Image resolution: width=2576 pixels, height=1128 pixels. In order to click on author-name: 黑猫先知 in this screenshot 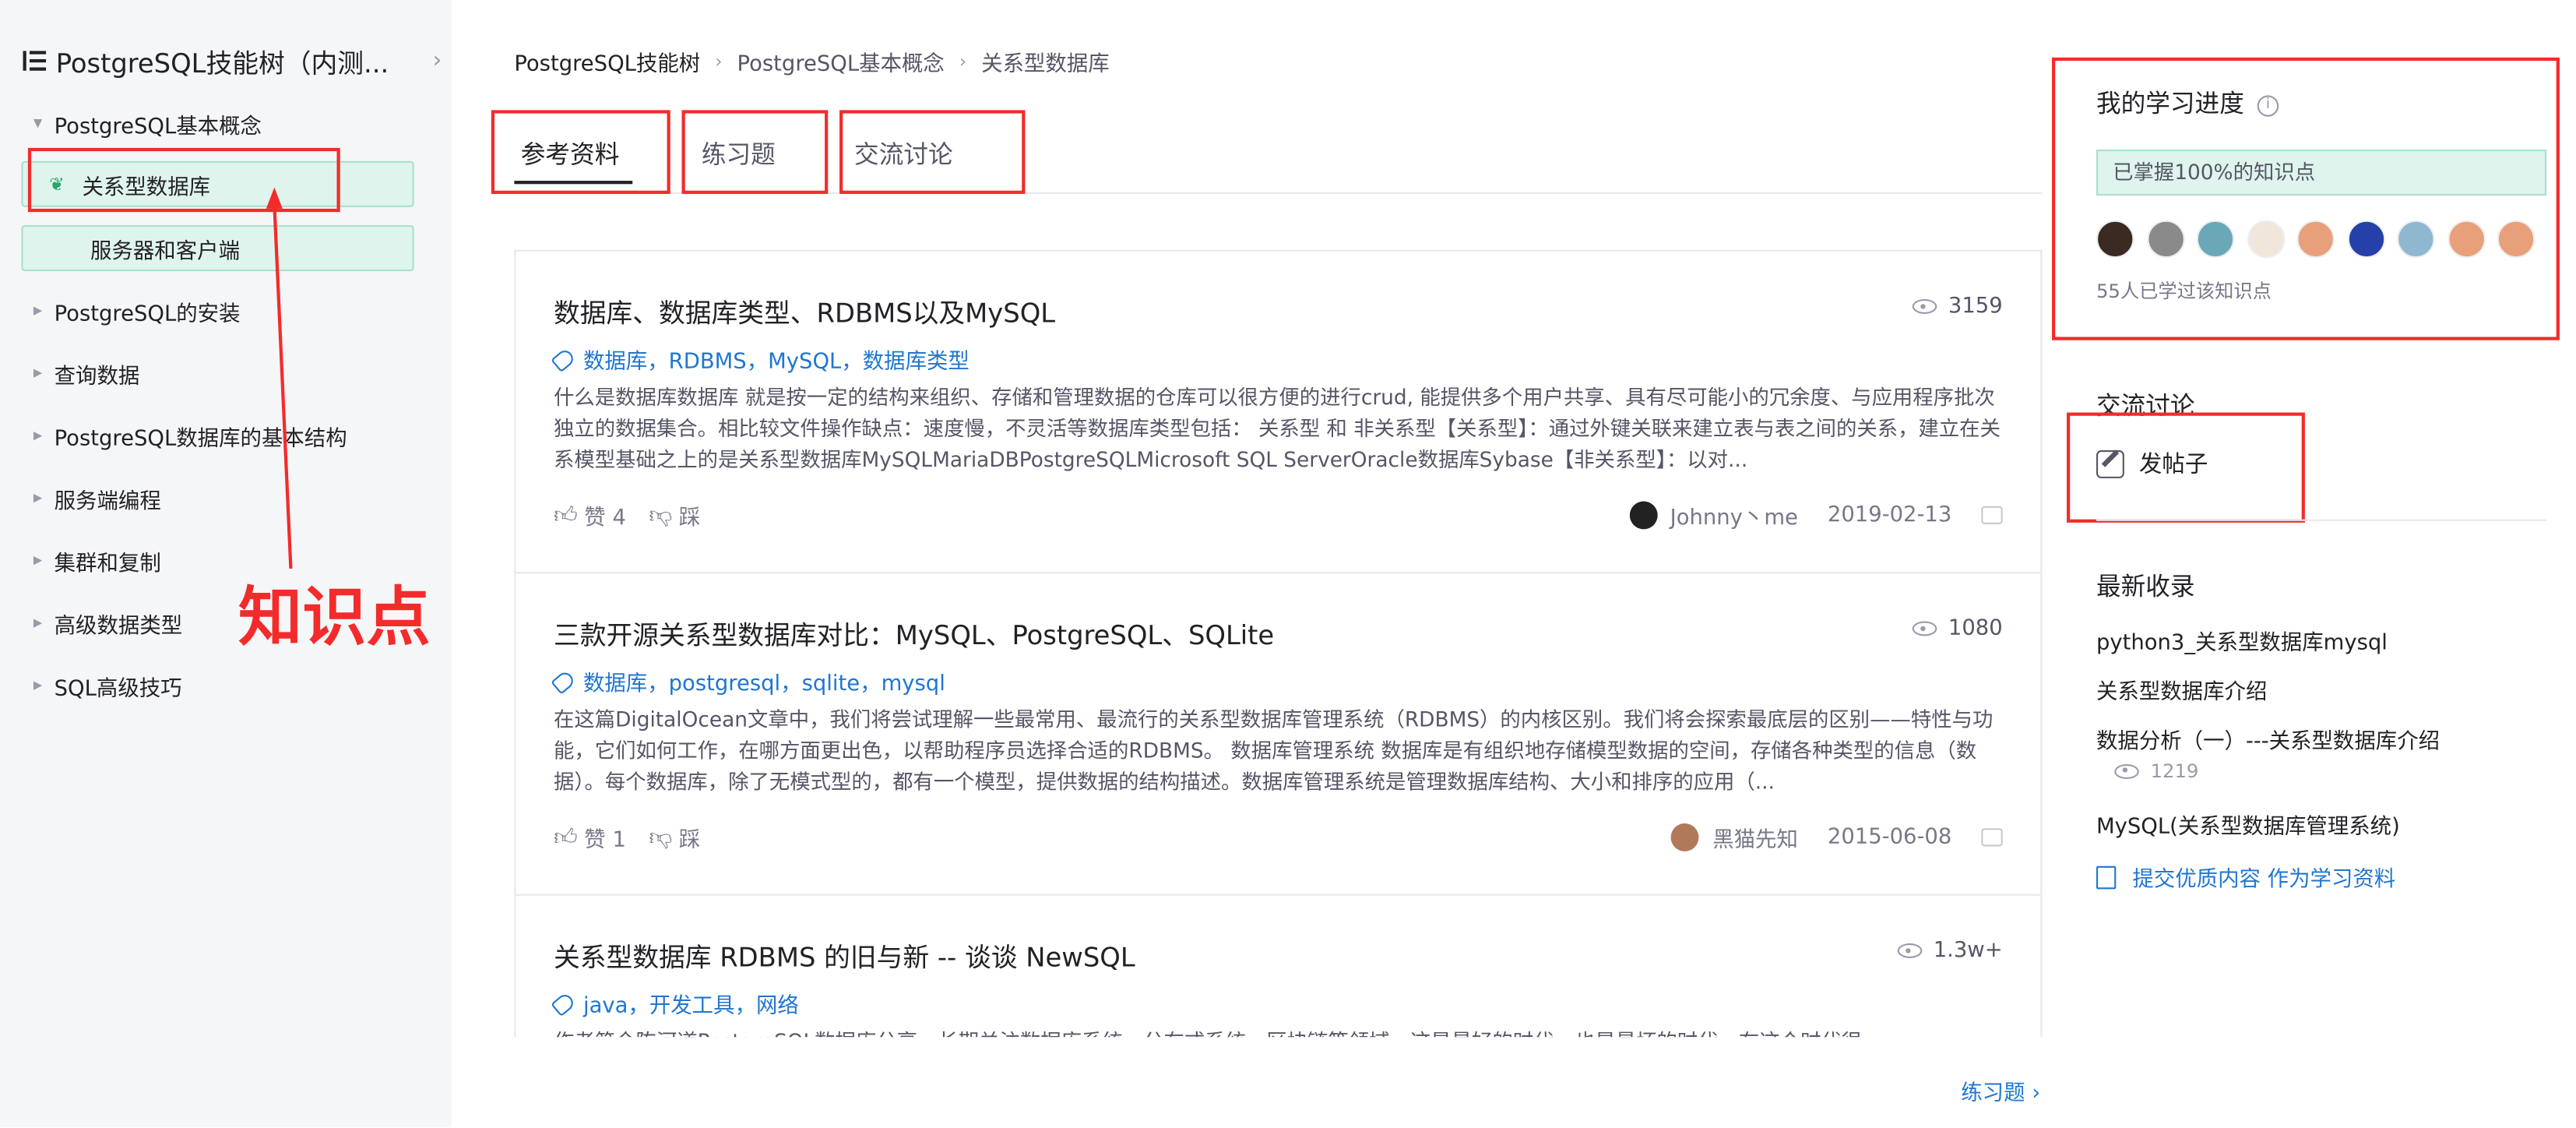, I will do `click(1755, 837)`.